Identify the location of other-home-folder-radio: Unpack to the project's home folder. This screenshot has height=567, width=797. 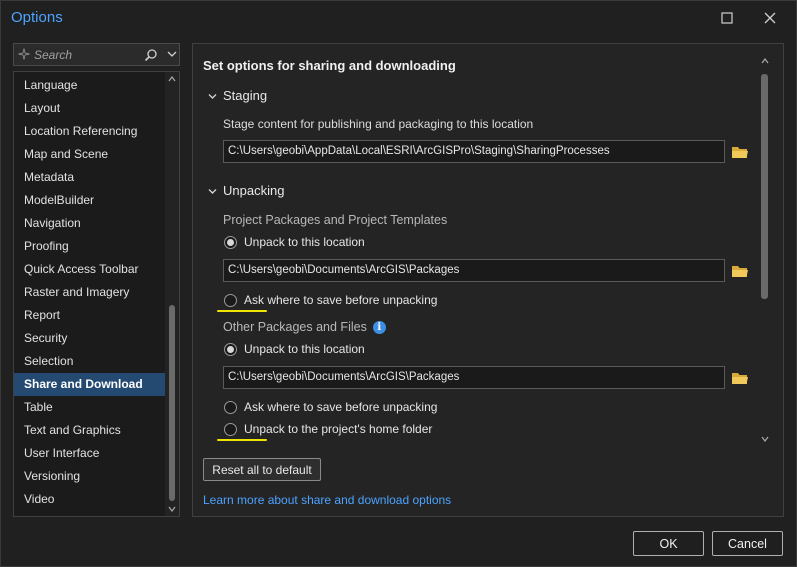
(328, 429).